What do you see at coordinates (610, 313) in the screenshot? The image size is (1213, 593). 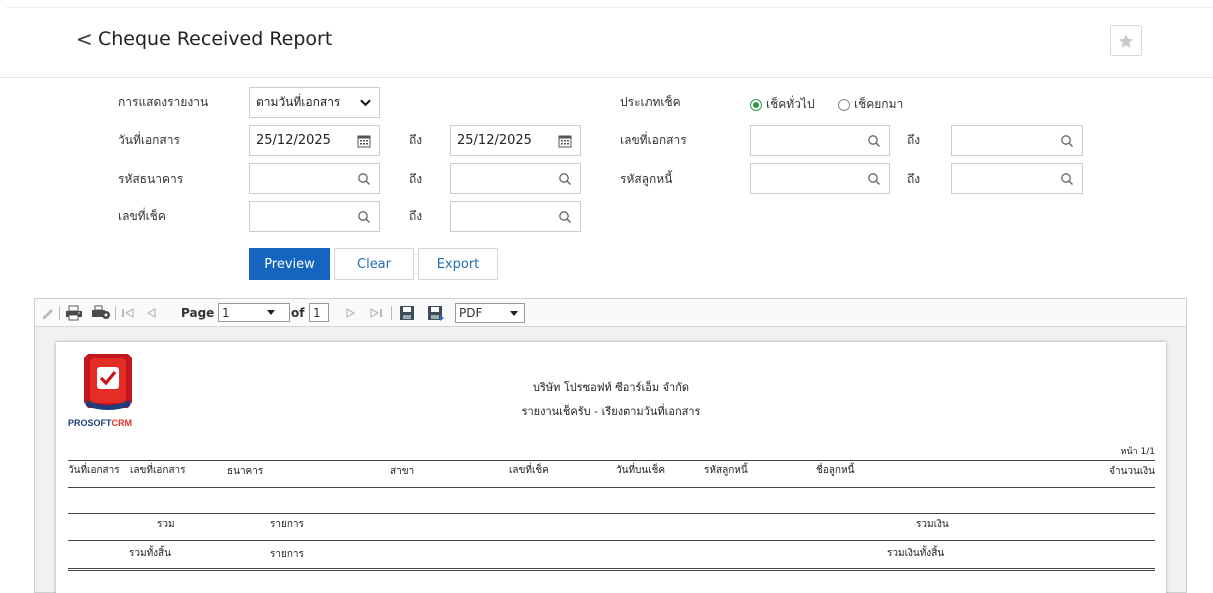 I see `report-toolbar: Page 1 of 1 PDF` at bounding box center [610, 313].